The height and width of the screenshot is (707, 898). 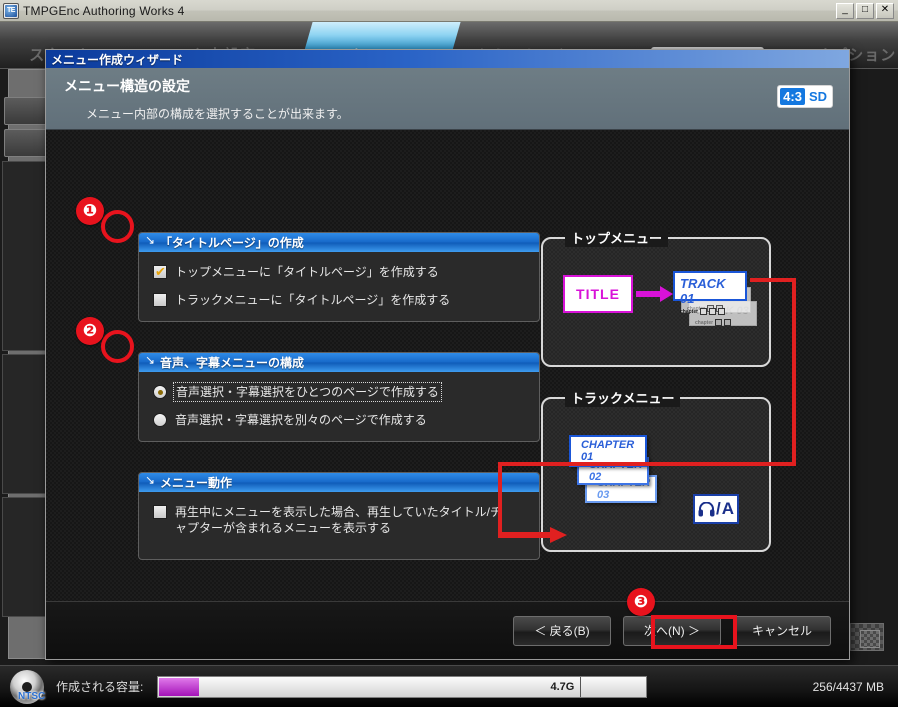 I want to click on group-menu-behavior-label: メニュー動作, so click(x=196, y=483).